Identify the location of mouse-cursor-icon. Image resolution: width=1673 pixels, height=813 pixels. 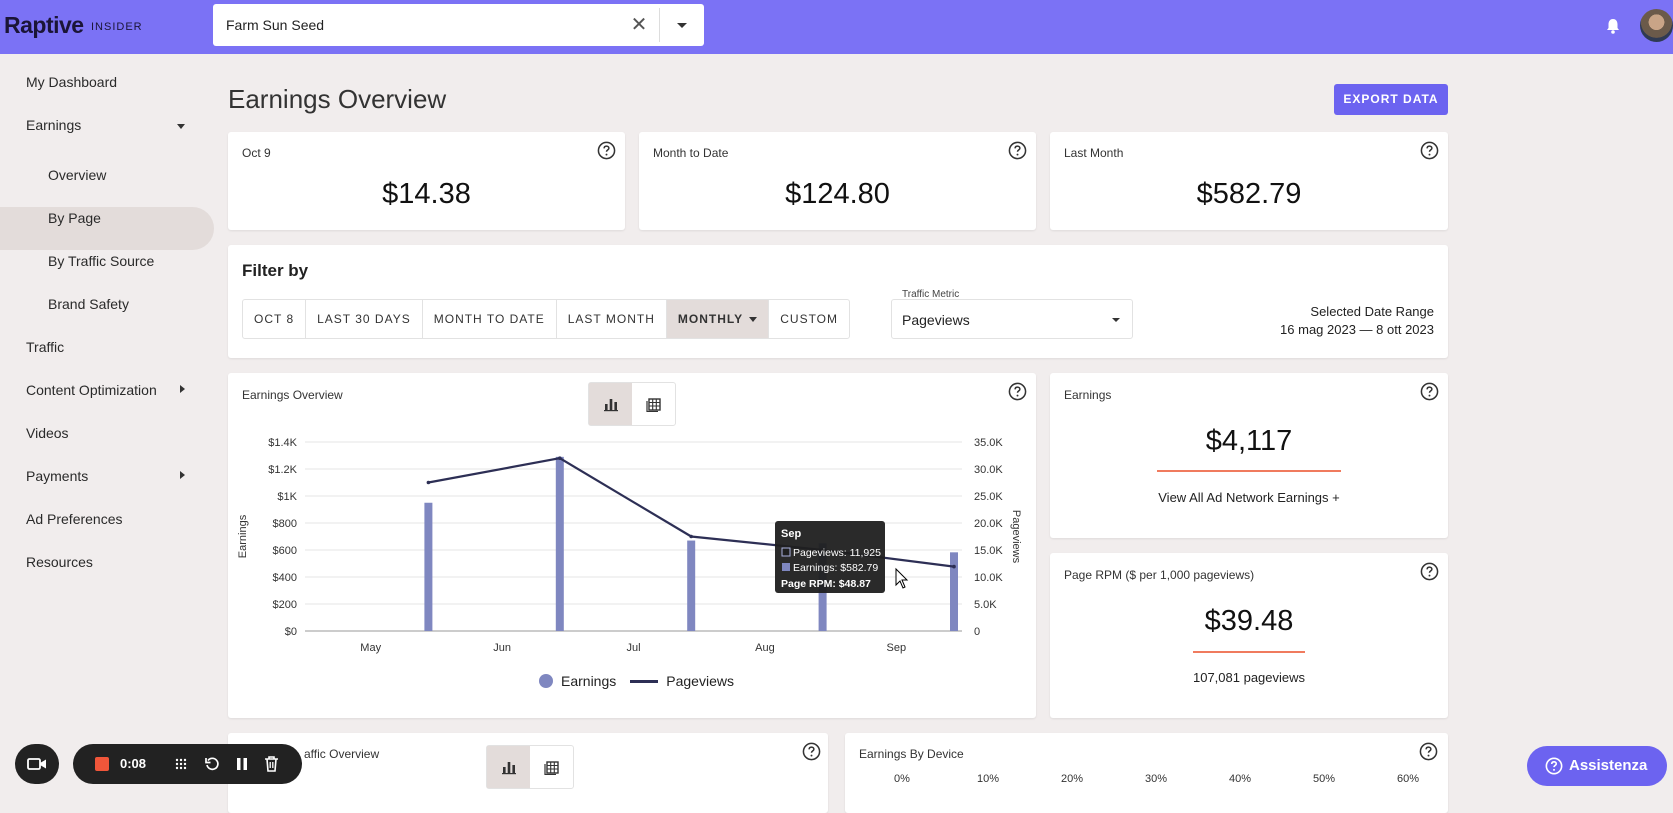
(902, 578).